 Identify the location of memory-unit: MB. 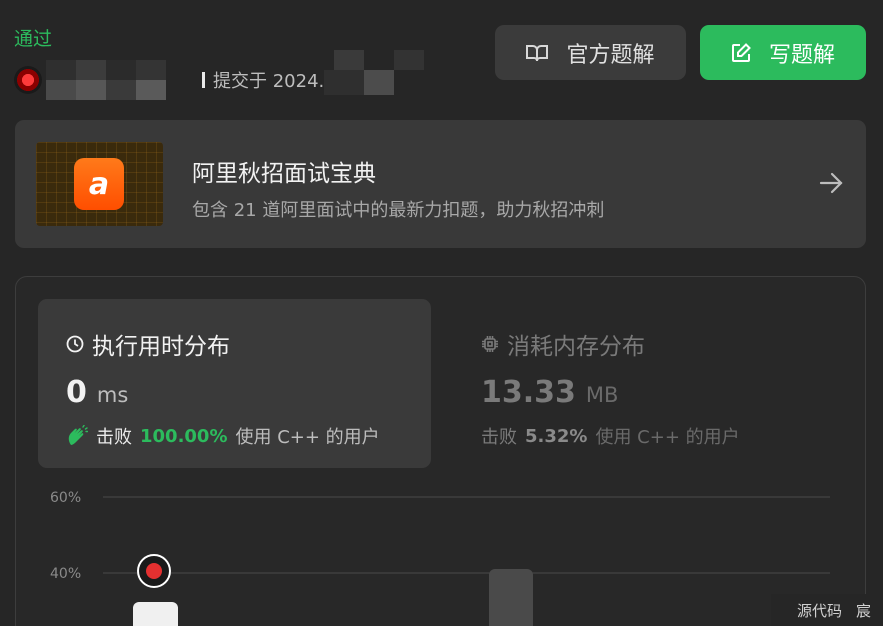
(602, 395).